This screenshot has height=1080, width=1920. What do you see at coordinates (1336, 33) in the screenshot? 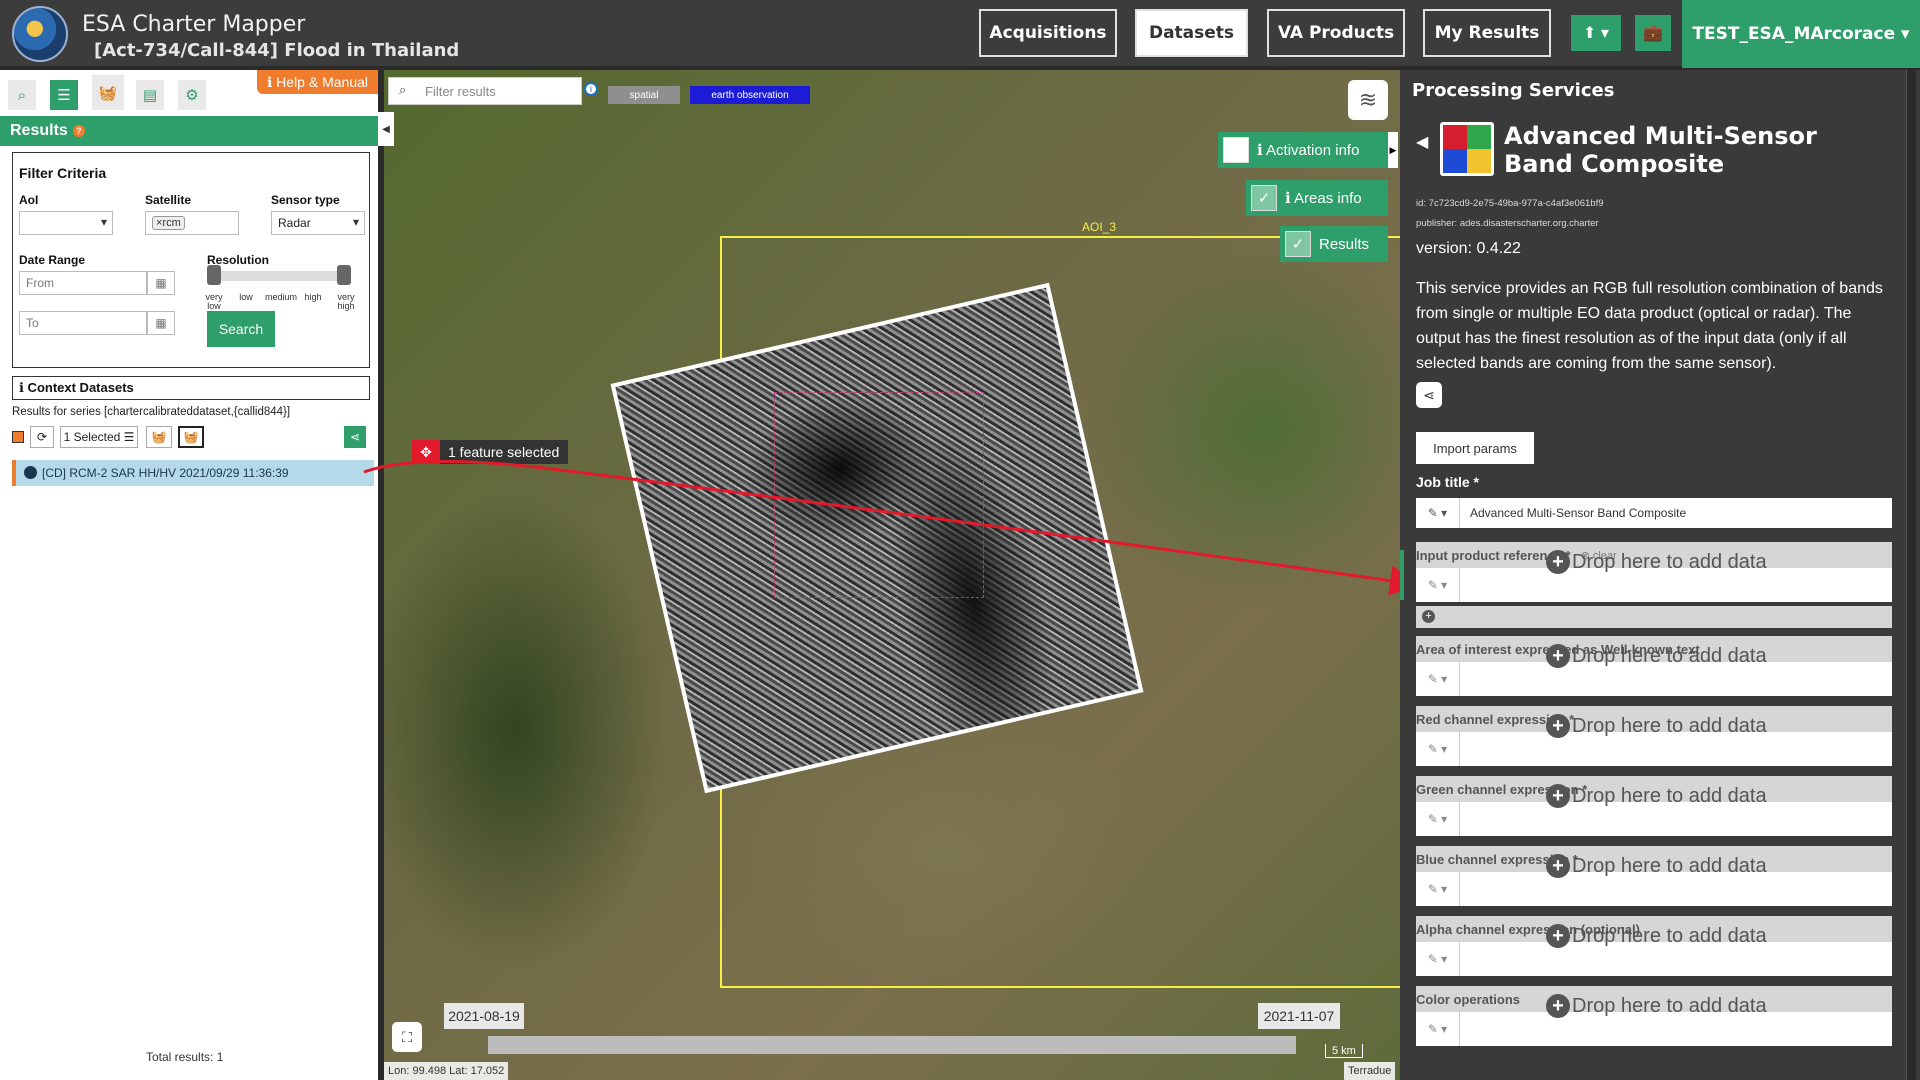
I see `nav-va-products: VA Products` at bounding box center [1336, 33].